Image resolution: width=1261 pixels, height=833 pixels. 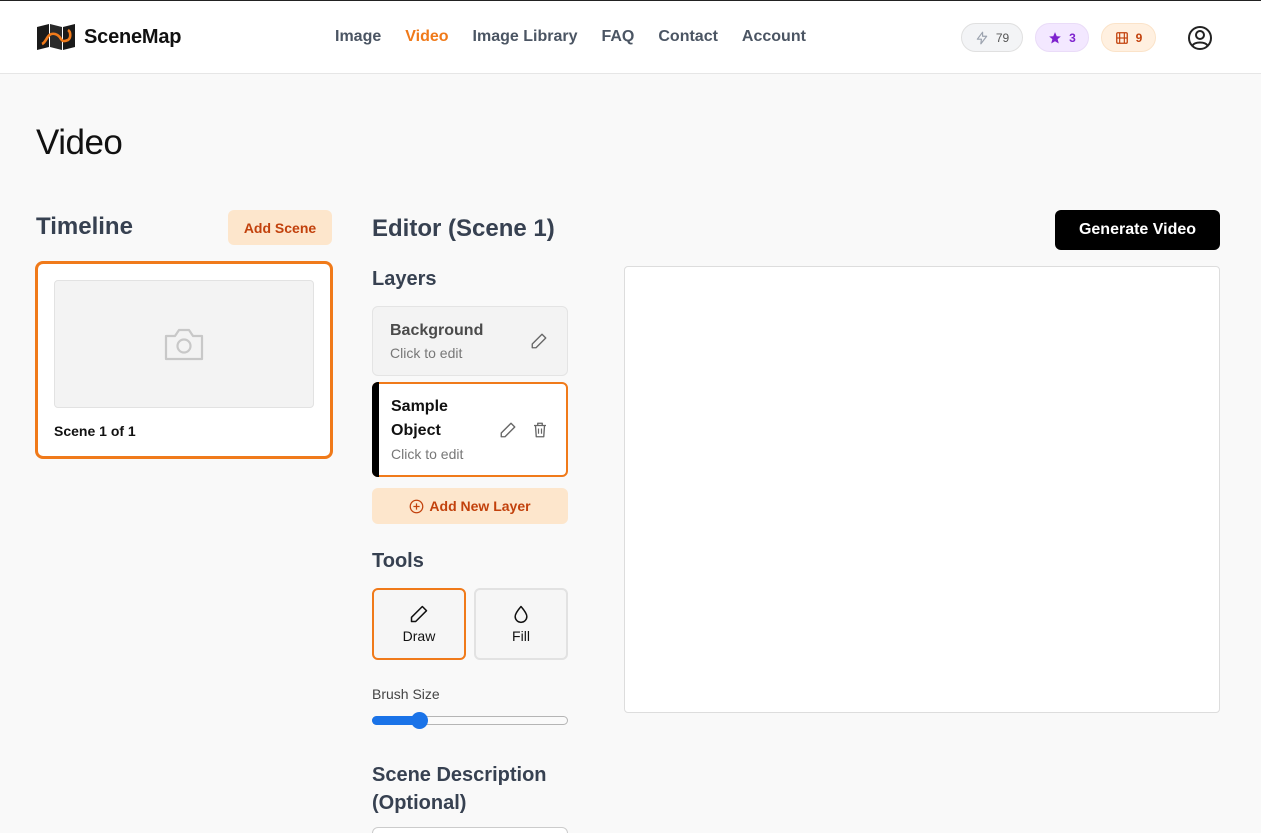 What do you see at coordinates (470, 429) in the screenshot?
I see `layer-item-sample-object: Sample Object Click to edit` at bounding box center [470, 429].